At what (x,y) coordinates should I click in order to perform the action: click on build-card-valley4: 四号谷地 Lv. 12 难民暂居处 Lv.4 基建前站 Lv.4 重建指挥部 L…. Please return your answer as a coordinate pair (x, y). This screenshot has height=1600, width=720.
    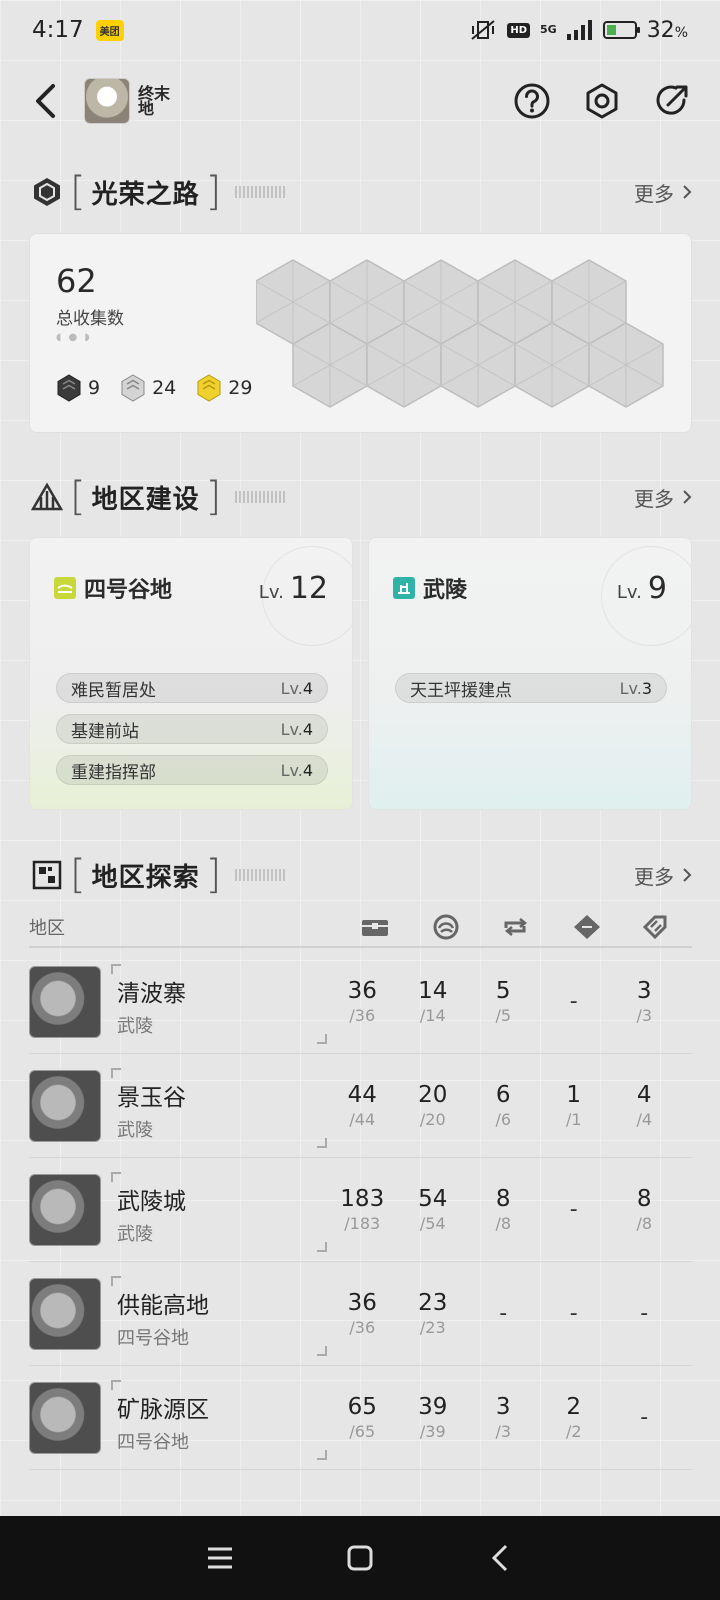
    Looking at the image, I should click on (191, 673).